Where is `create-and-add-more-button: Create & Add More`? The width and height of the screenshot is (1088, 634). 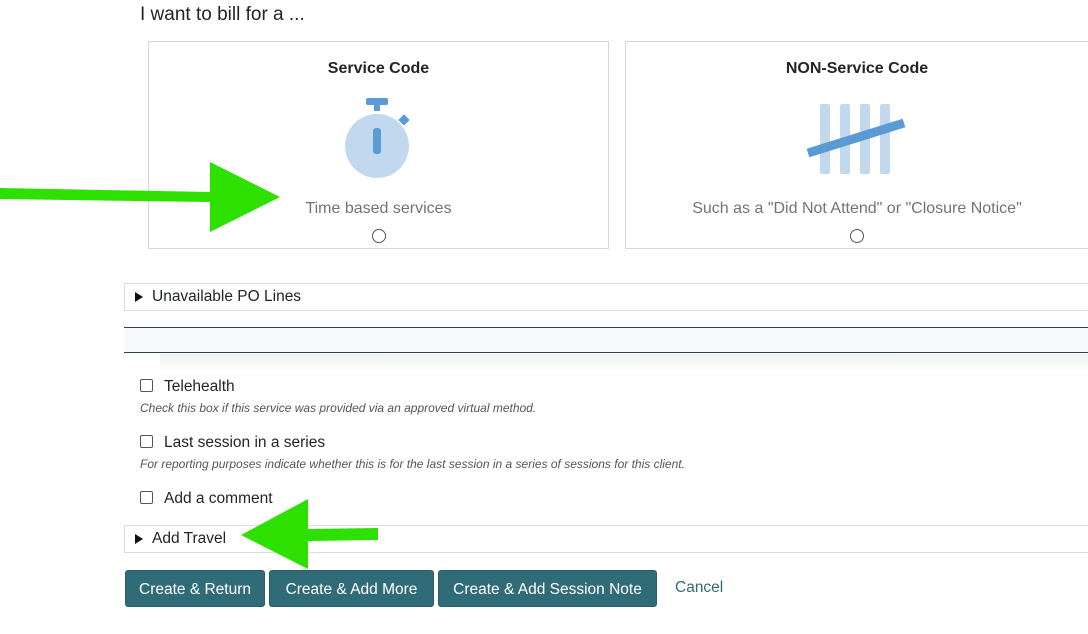
create-and-add-more-button: Create & Add More is located at coordinates (351, 588).